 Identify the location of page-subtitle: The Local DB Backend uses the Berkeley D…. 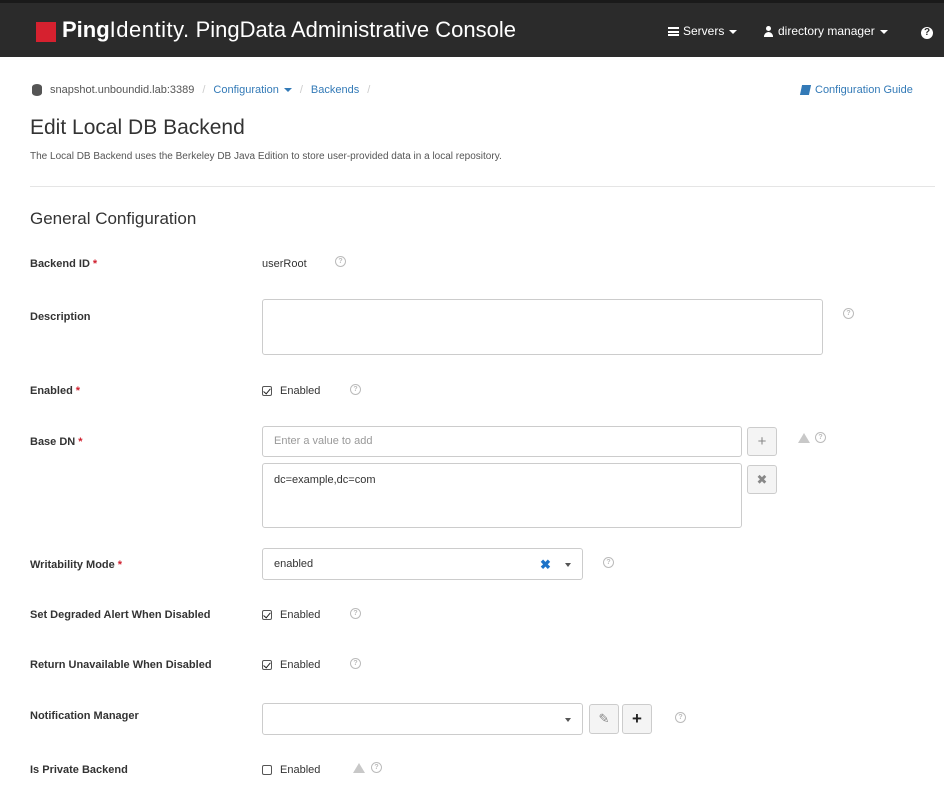
(266, 156).